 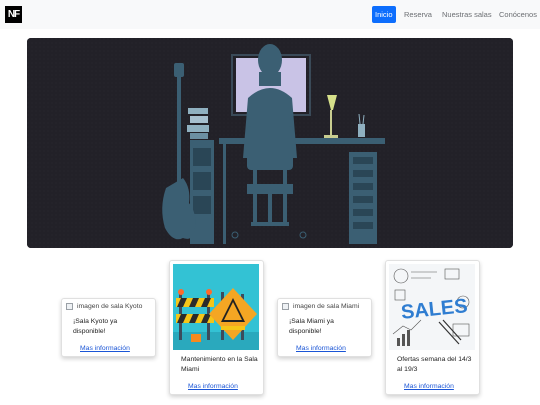 What do you see at coordinates (434, 364) in the screenshot?
I see `card-text: Ofertas semana del 14/3 al 19/3` at bounding box center [434, 364].